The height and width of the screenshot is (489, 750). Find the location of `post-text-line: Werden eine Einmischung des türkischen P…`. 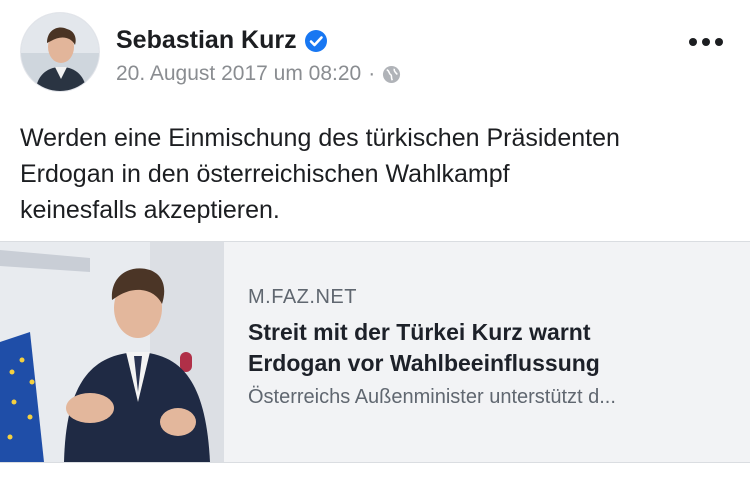

post-text-line: Werden eine Einmischung des türkischen P… is located at coordinates (320, 138).